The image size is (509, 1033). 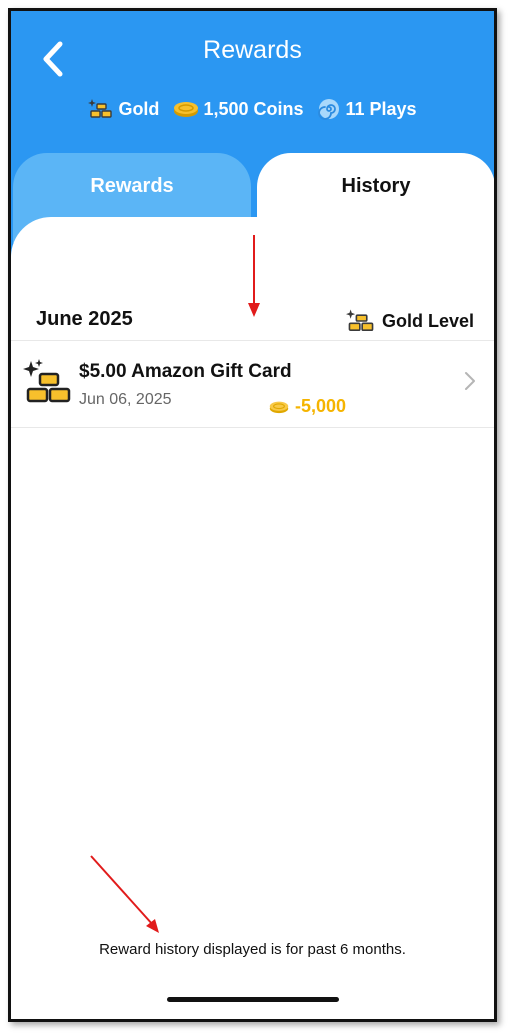 What do you see at coordinates (252, 50) in the screenshot?
I see `page-title: Rewards` at bounding box center [252, 50].